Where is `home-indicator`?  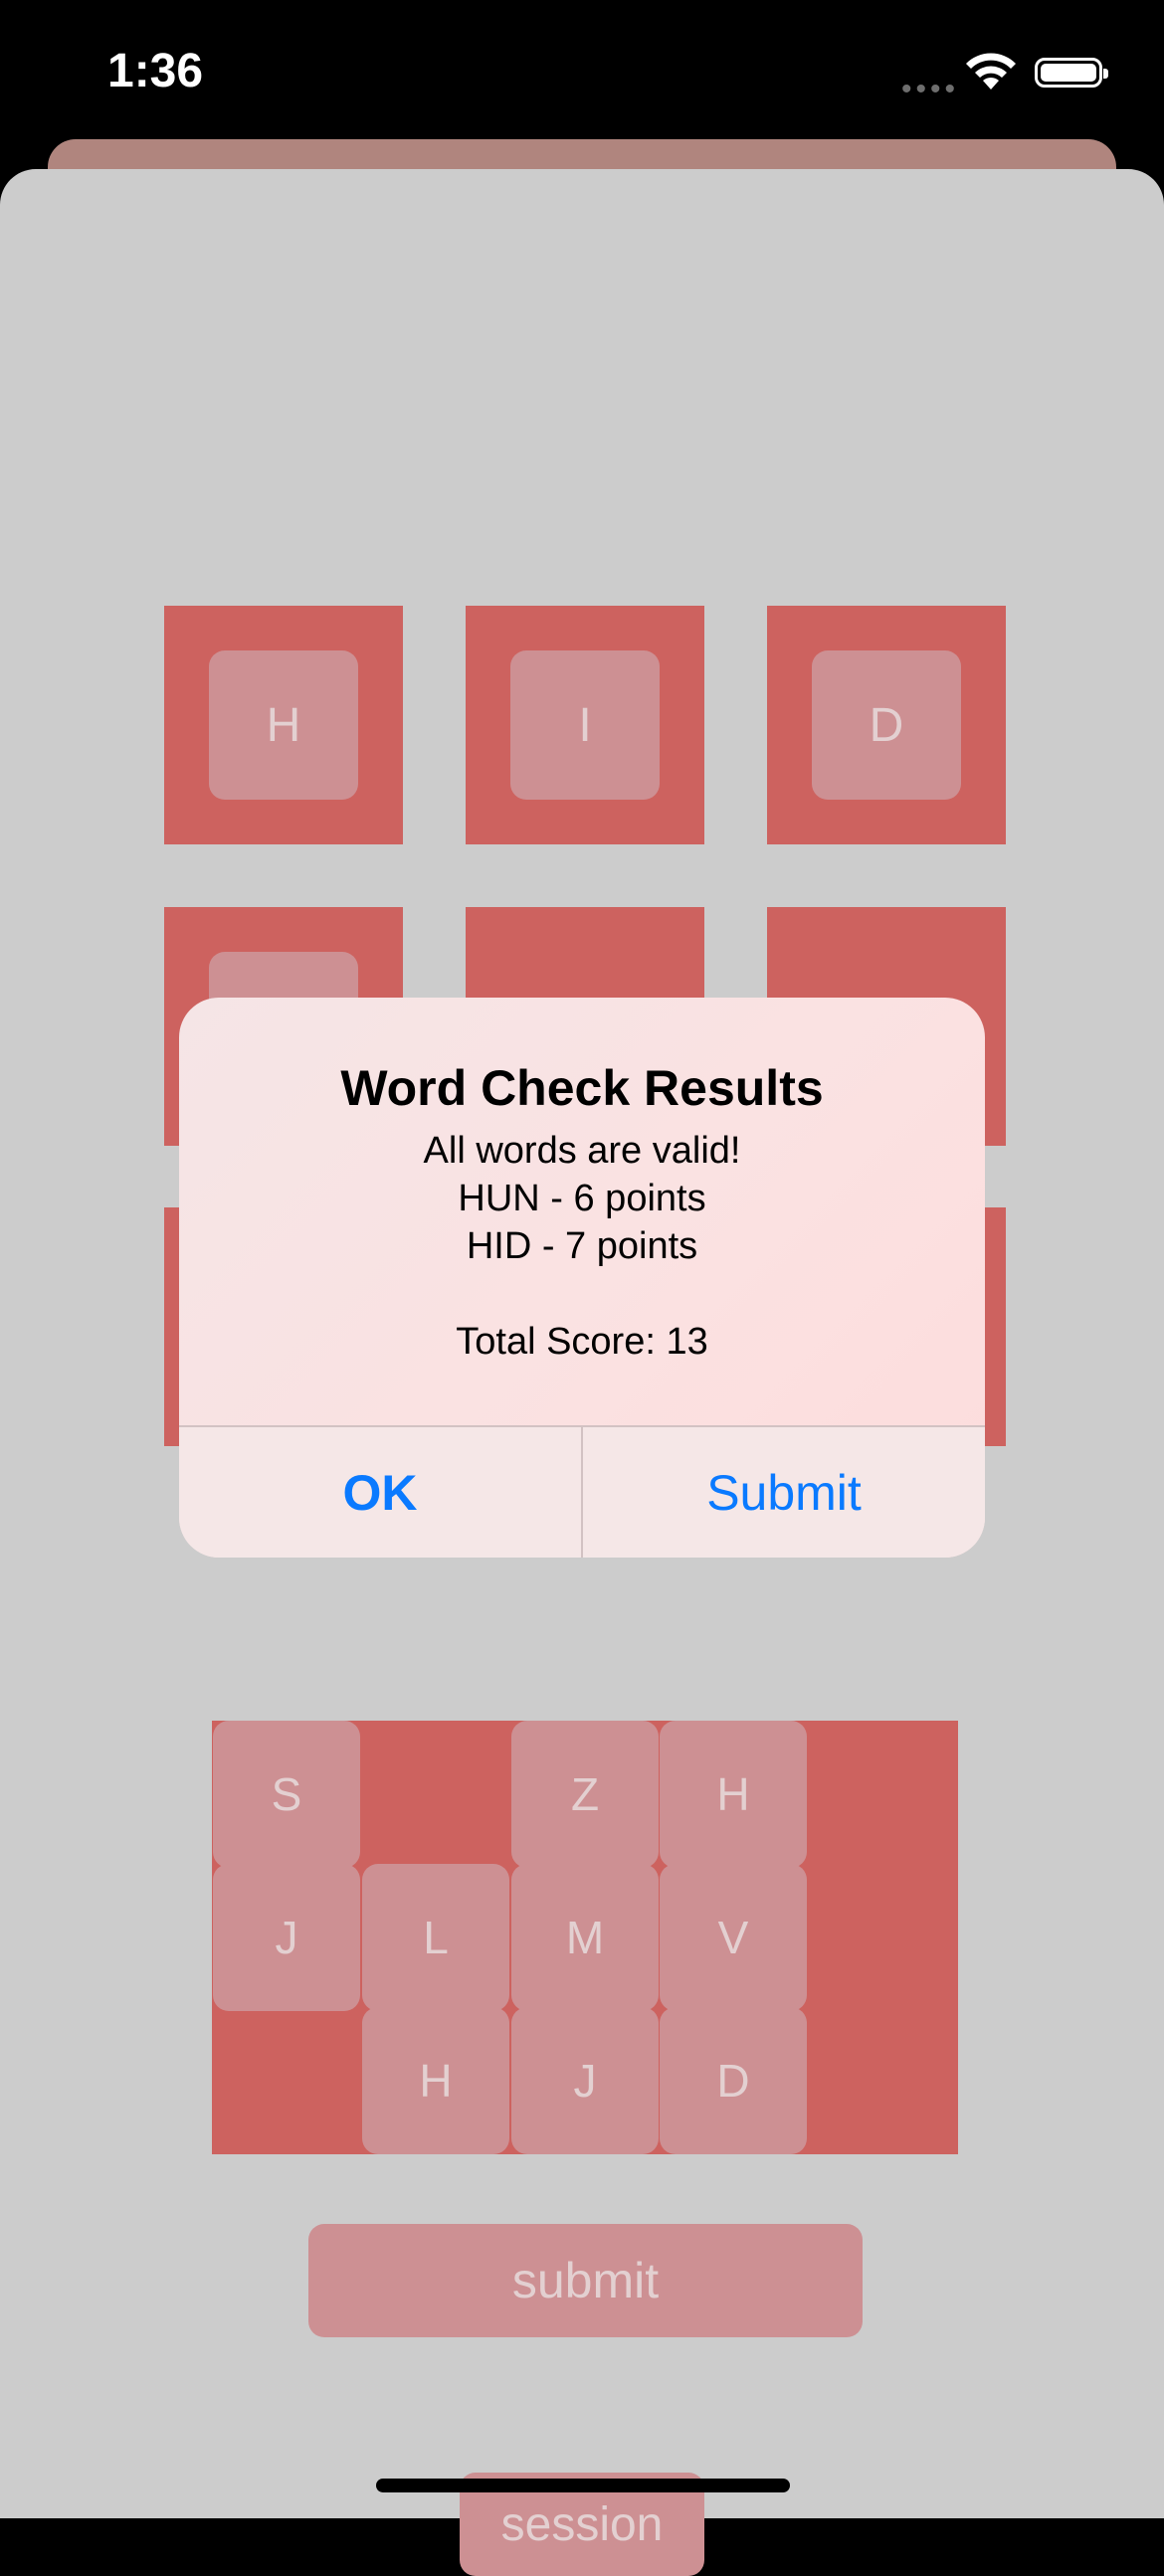 home-indicator is located at coordinates (583, 2485).